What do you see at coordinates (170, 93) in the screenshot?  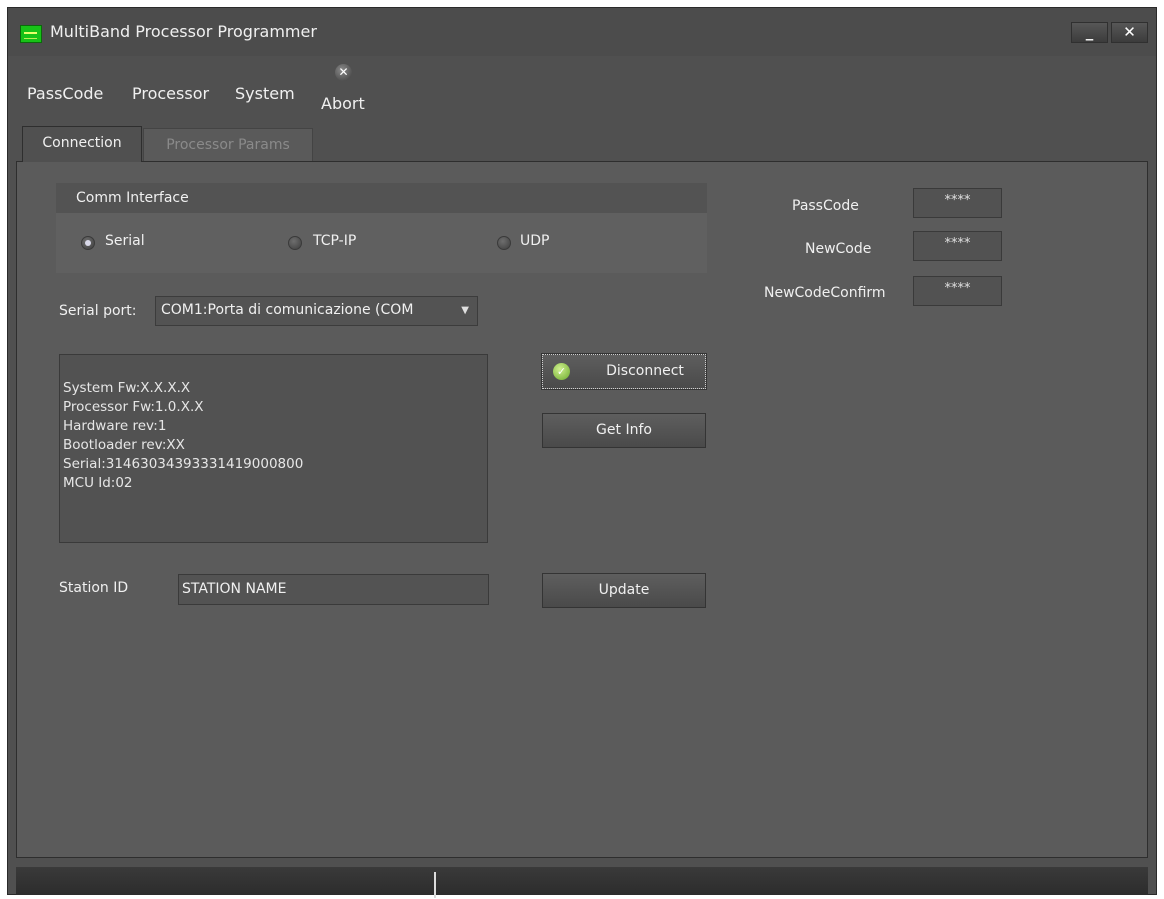 I see `menu-processor: Processor` at bounding box center [170, 93].